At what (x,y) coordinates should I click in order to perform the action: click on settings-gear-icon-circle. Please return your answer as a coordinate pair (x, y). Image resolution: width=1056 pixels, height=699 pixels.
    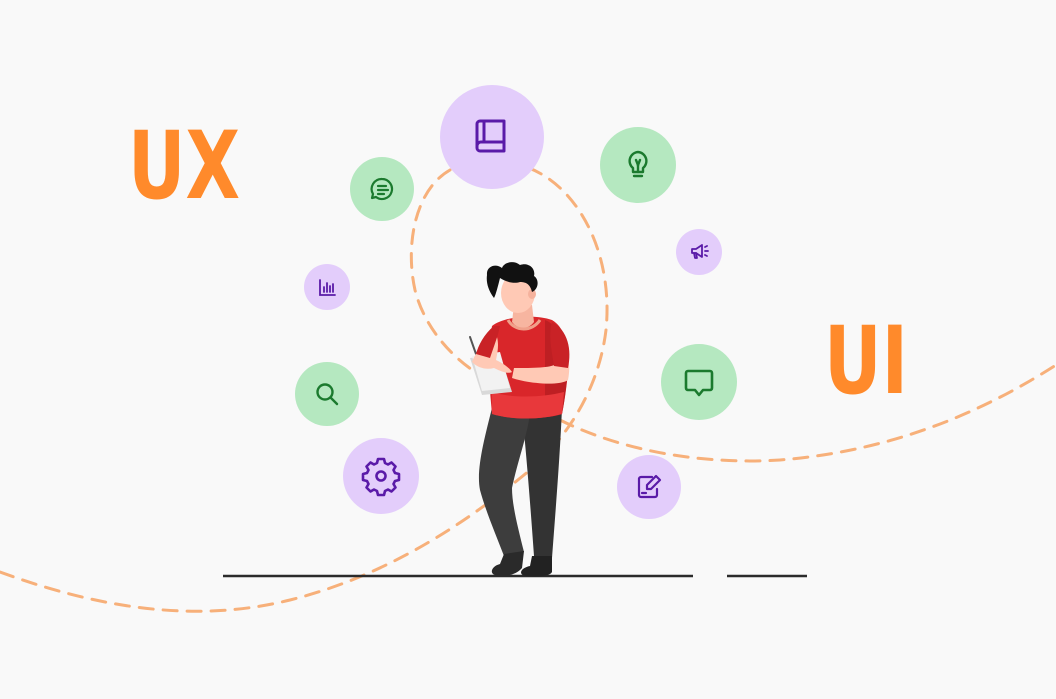
    Looking at the image, I should click on (381, 476).